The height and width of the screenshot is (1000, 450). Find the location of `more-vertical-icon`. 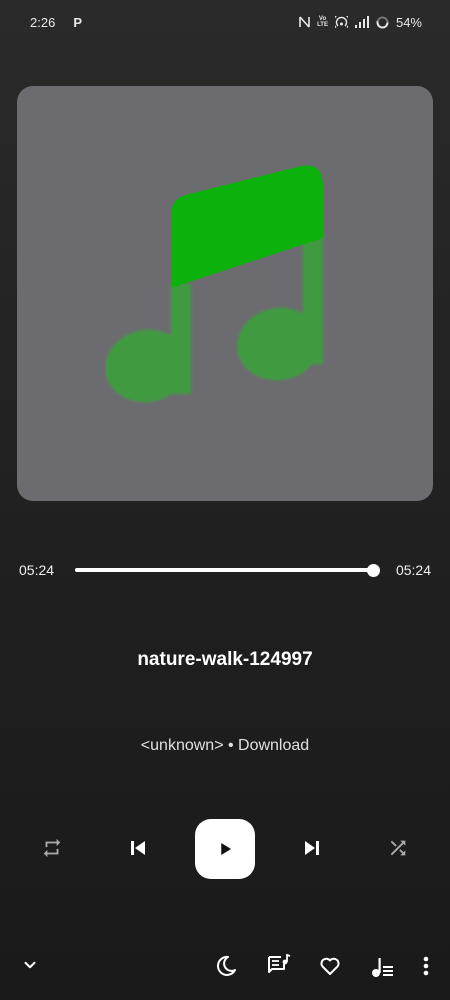

more-vertical-icon is located at coordinates (426, 966).